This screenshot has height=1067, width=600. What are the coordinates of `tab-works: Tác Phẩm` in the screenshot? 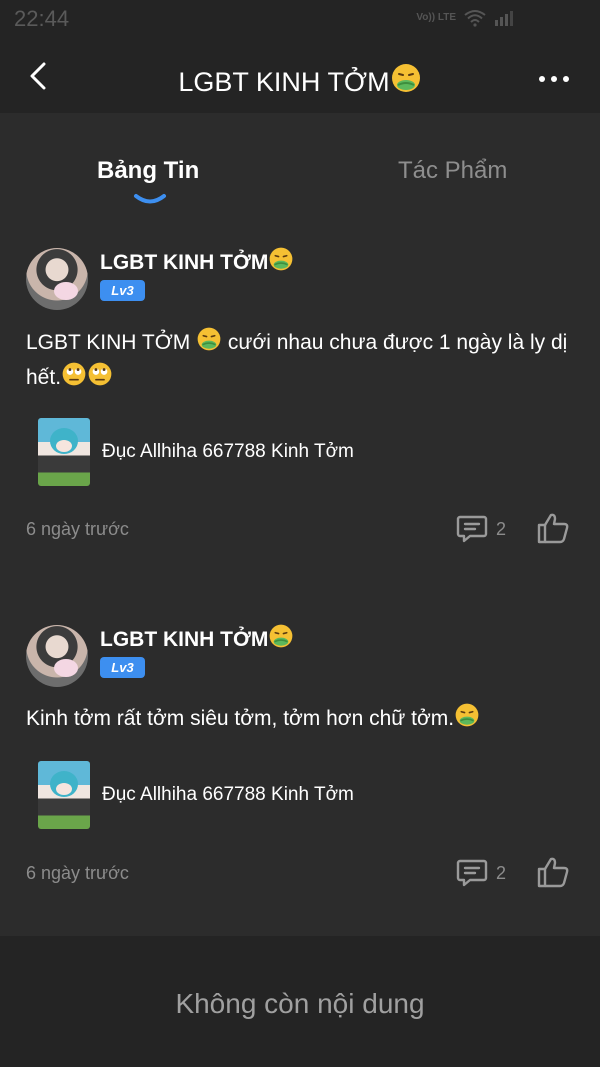 It's located at (452, 171).